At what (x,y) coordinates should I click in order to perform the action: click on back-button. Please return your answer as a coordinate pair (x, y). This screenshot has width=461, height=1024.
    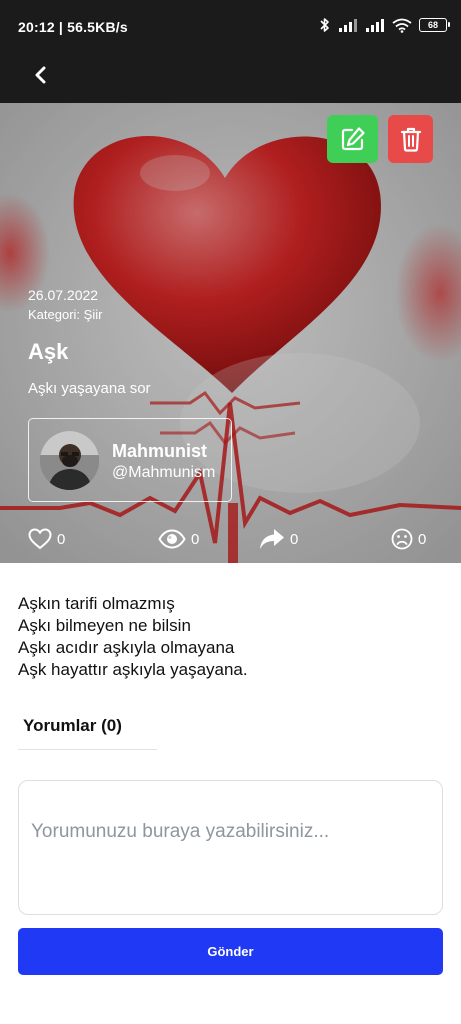
    Looking at the image, I should click on (41, 75).